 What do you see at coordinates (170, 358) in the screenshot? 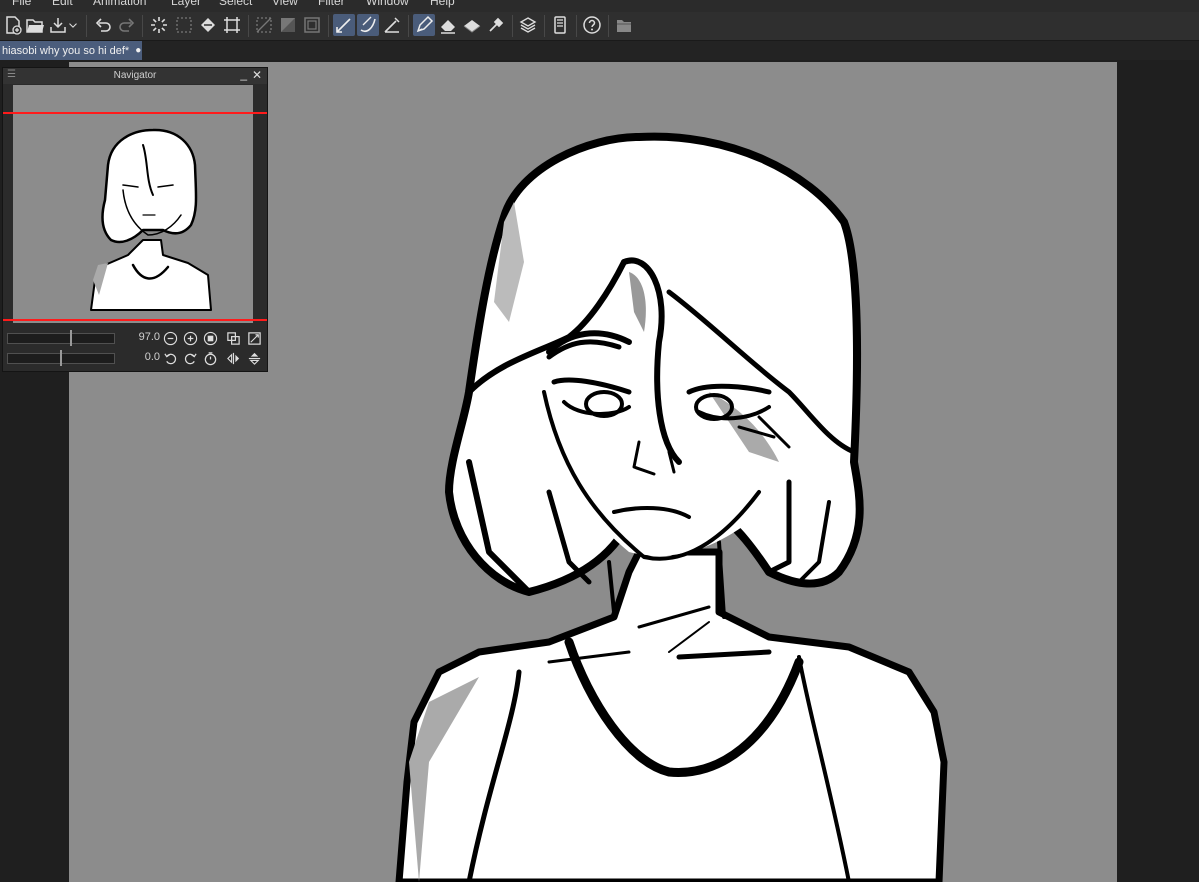
I see `rotate-left-icon` at bounding box center [170, 358].